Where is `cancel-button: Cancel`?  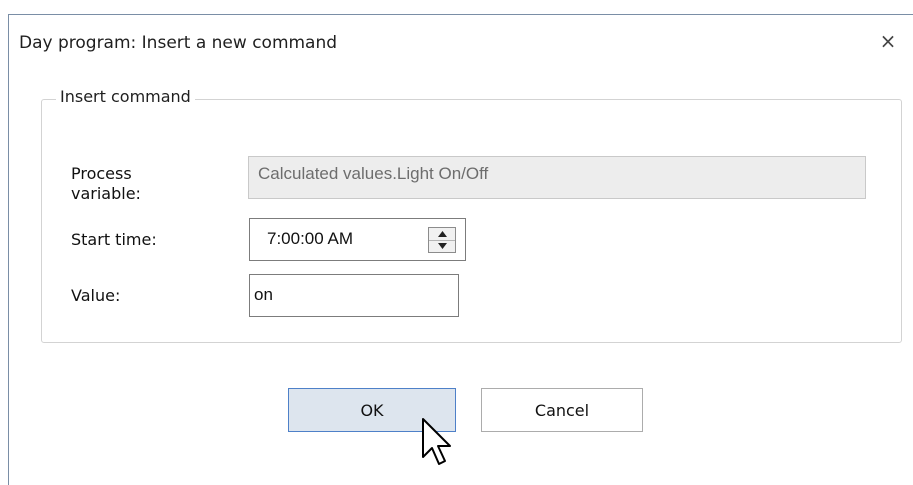 cancel-button: Cancel is located at coordinates (562, 410).